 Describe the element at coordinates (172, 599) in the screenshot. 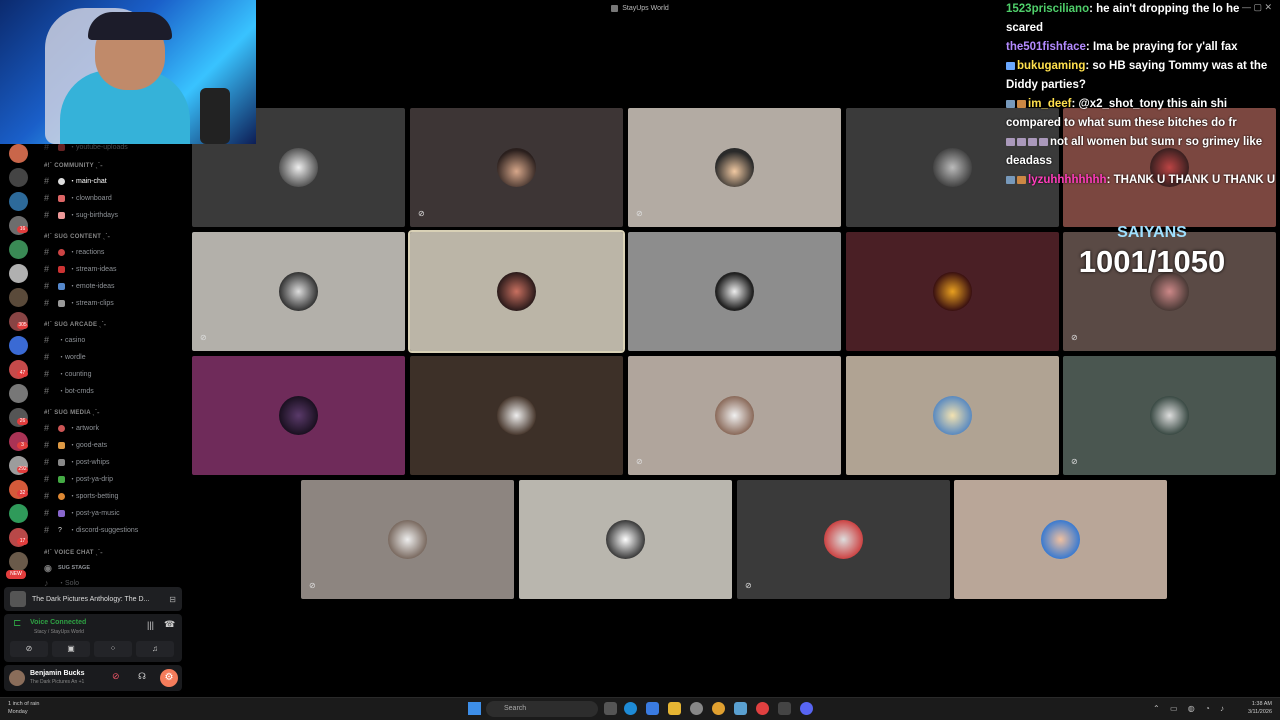

I see `menu-icon: ⊟` at that location.